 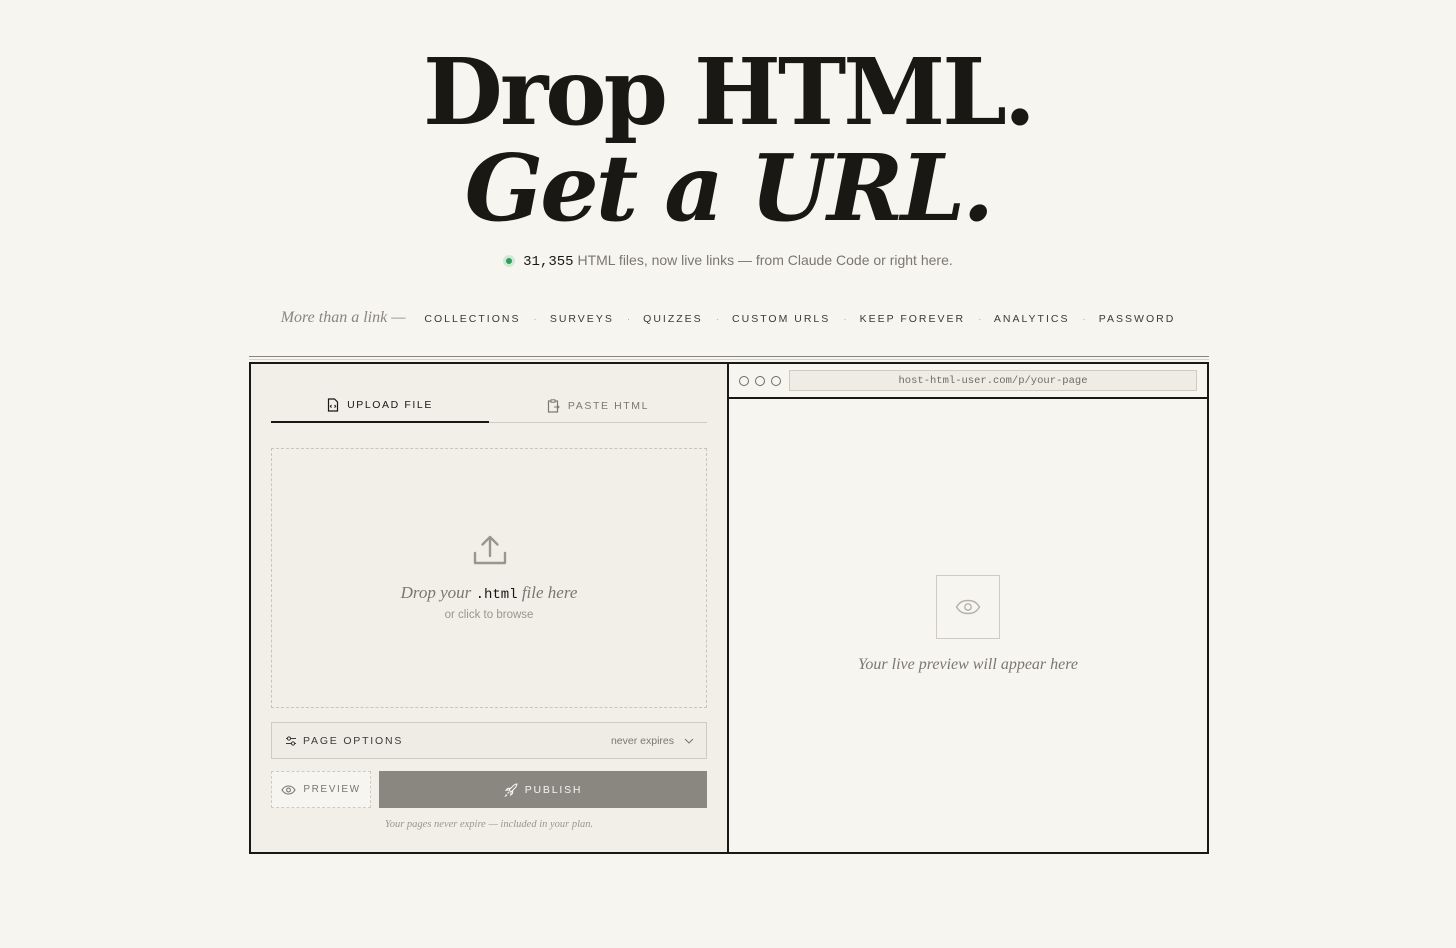 I want to click on file-count: 31,355, so click(x=548, y=262).